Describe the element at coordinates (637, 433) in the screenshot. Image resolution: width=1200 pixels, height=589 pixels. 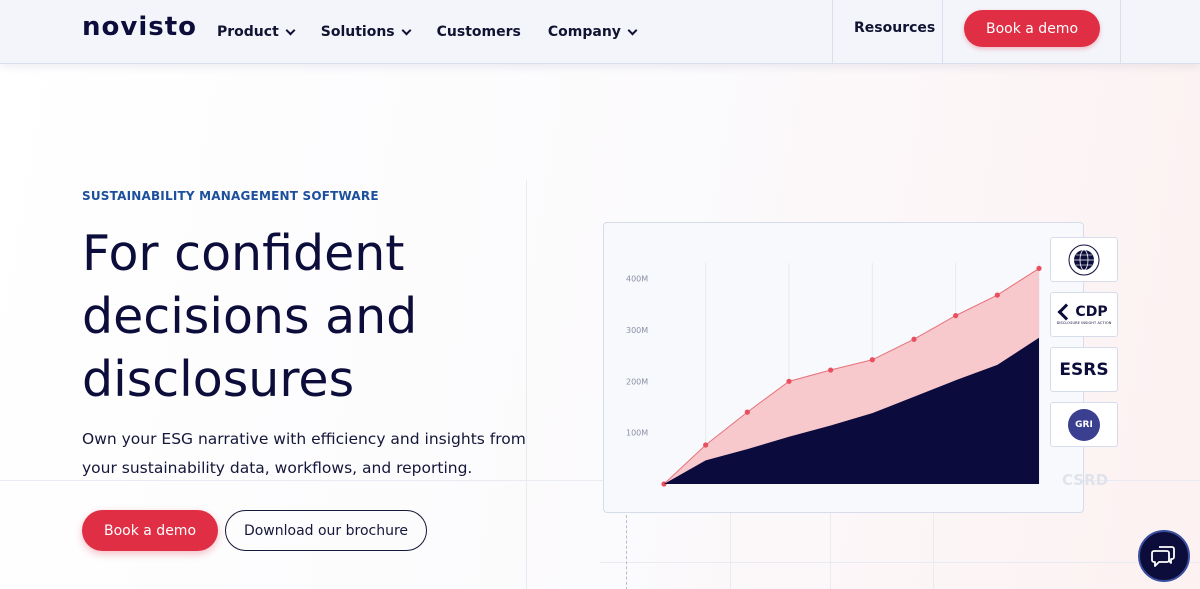
I see `y-tick-label: 100M` at that location.